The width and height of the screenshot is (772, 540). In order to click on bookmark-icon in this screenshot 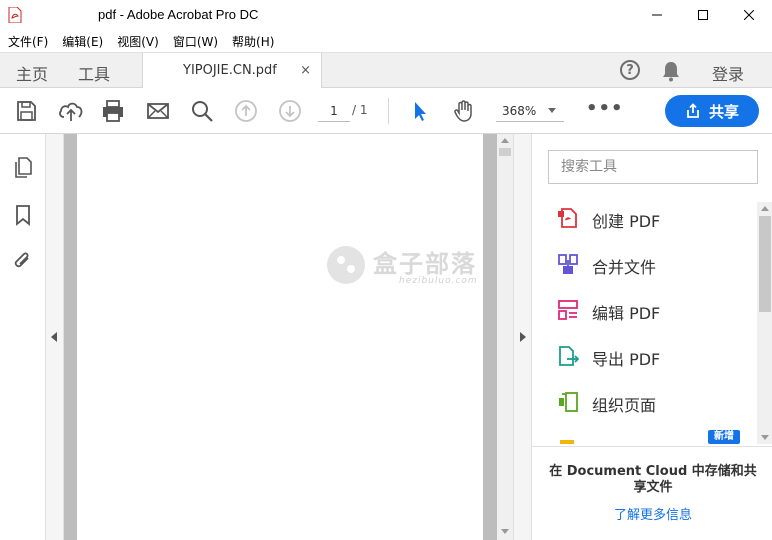, I will do `click(23, 215)`.